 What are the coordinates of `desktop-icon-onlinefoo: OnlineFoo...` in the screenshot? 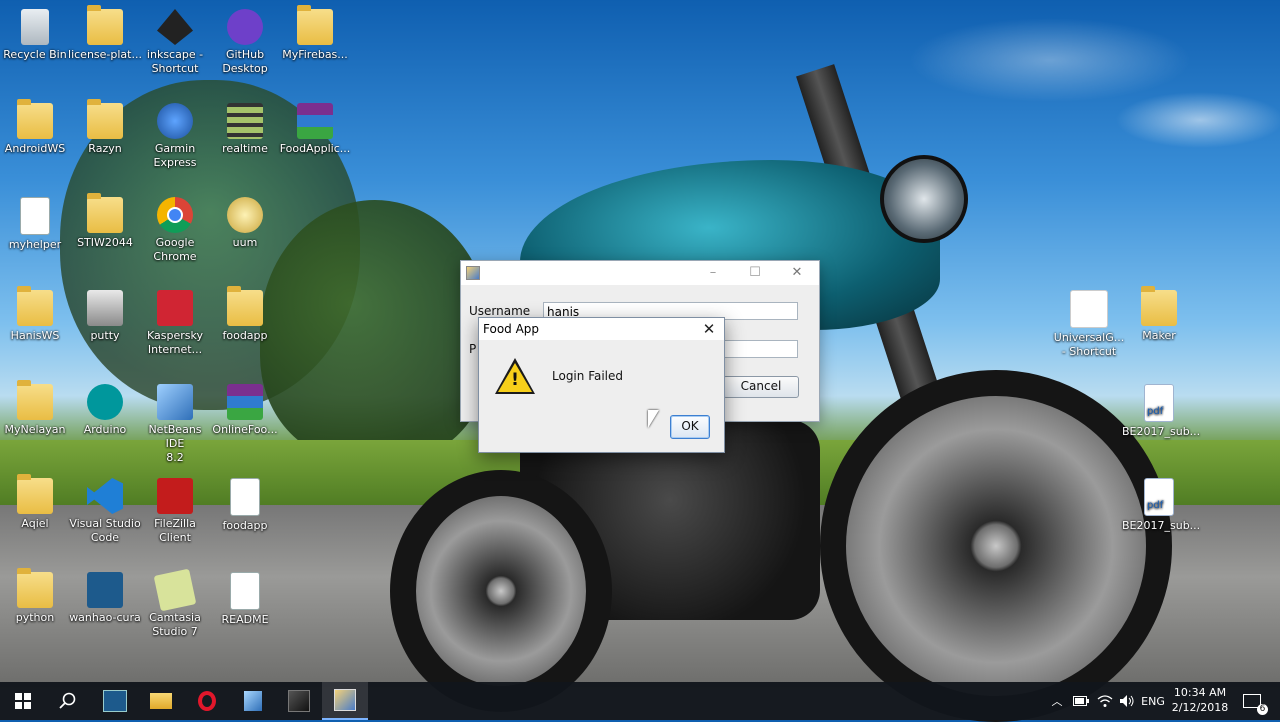 It's located at (245, 410).